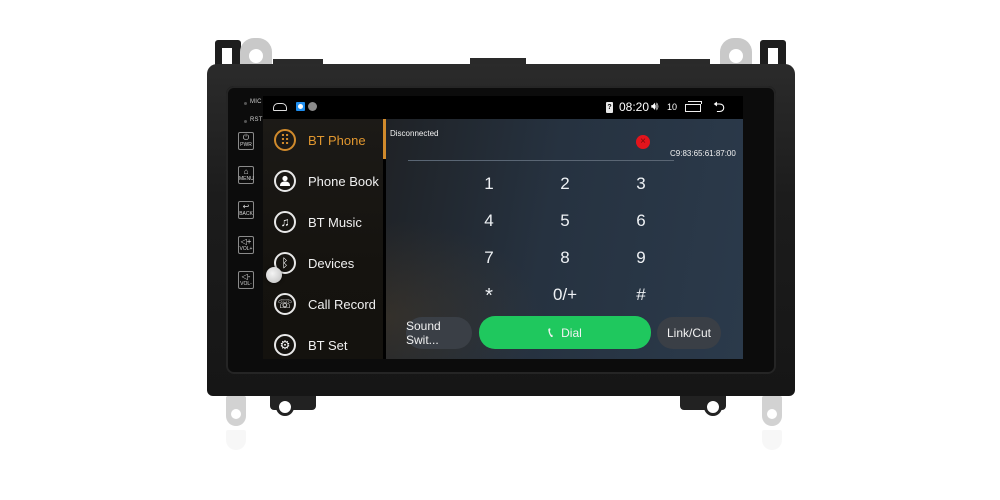 The image size is (1000, 500). What do you see at coordinates (772, 411) in the screenshot?
I see `mount-bracket-bottom-right` at bounding box center [772, 411].